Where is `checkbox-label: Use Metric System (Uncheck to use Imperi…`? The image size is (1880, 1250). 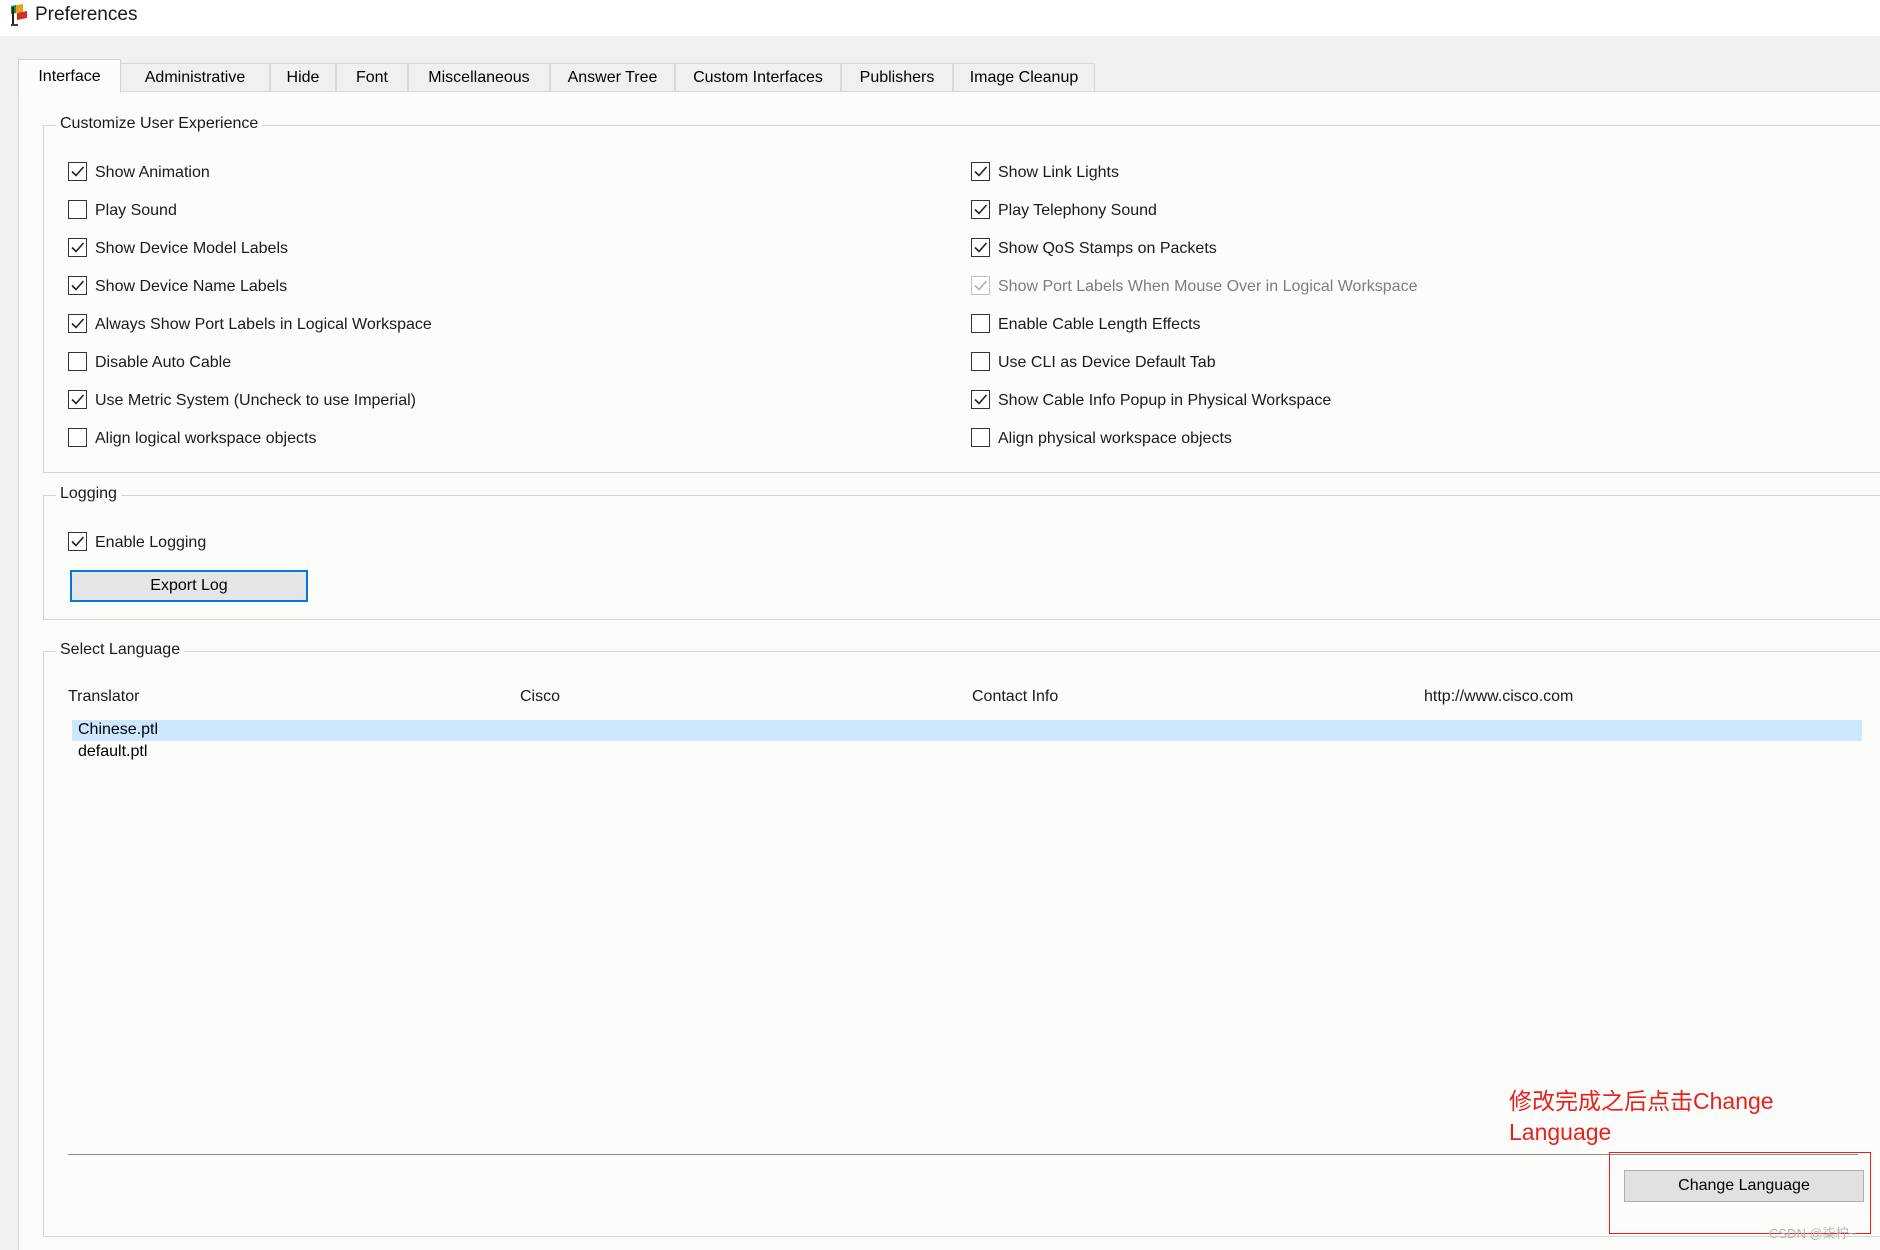 checkbox-label: Use Metric System (Uncheck to use Imperi… is located at coordinates (255, 400).